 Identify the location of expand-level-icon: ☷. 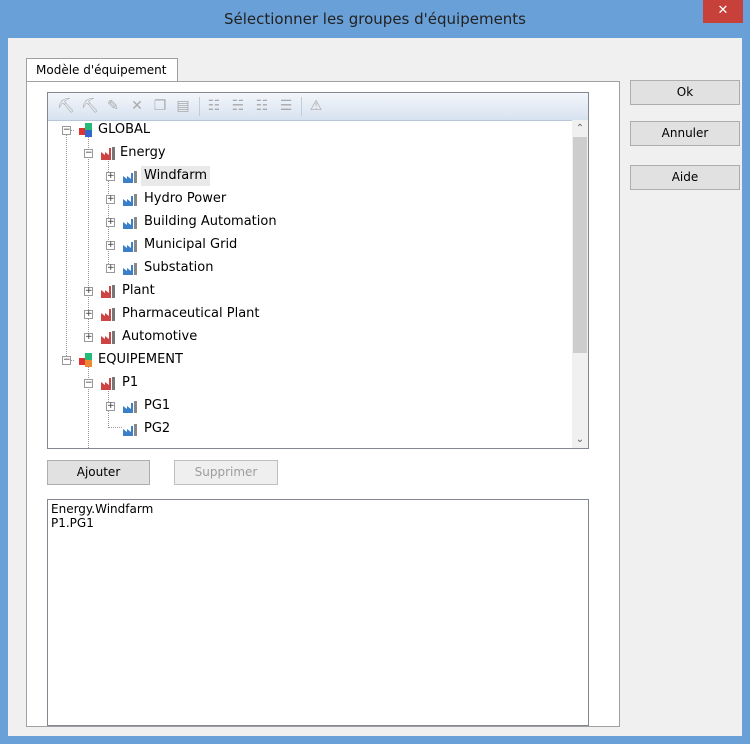
(262, 106).